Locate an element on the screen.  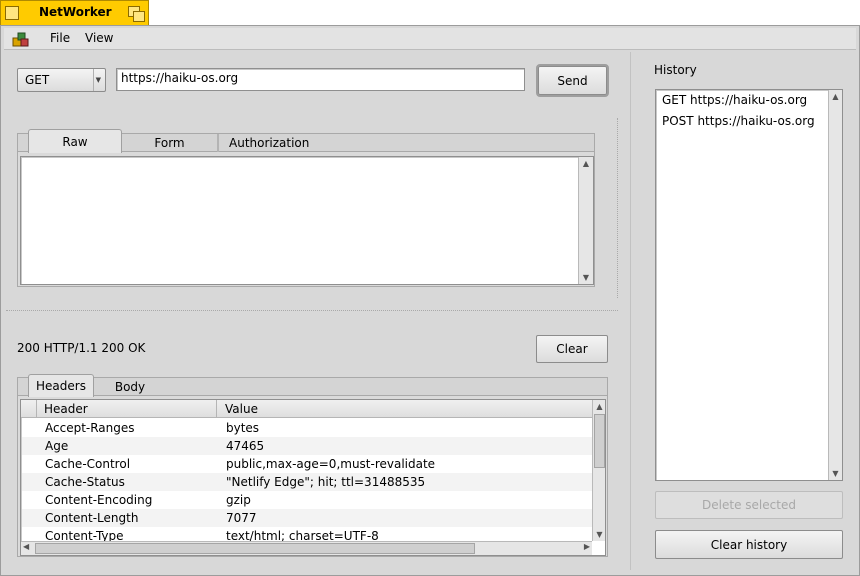
cell-header: Content-Encoding is located at coordinates (99, 500).